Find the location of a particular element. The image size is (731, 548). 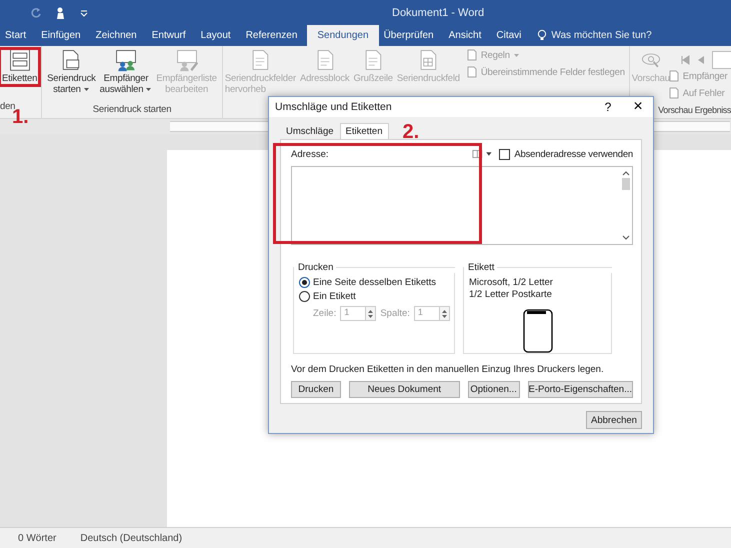

ribbon-button: Etiketten is located at coordinates (21, 67).